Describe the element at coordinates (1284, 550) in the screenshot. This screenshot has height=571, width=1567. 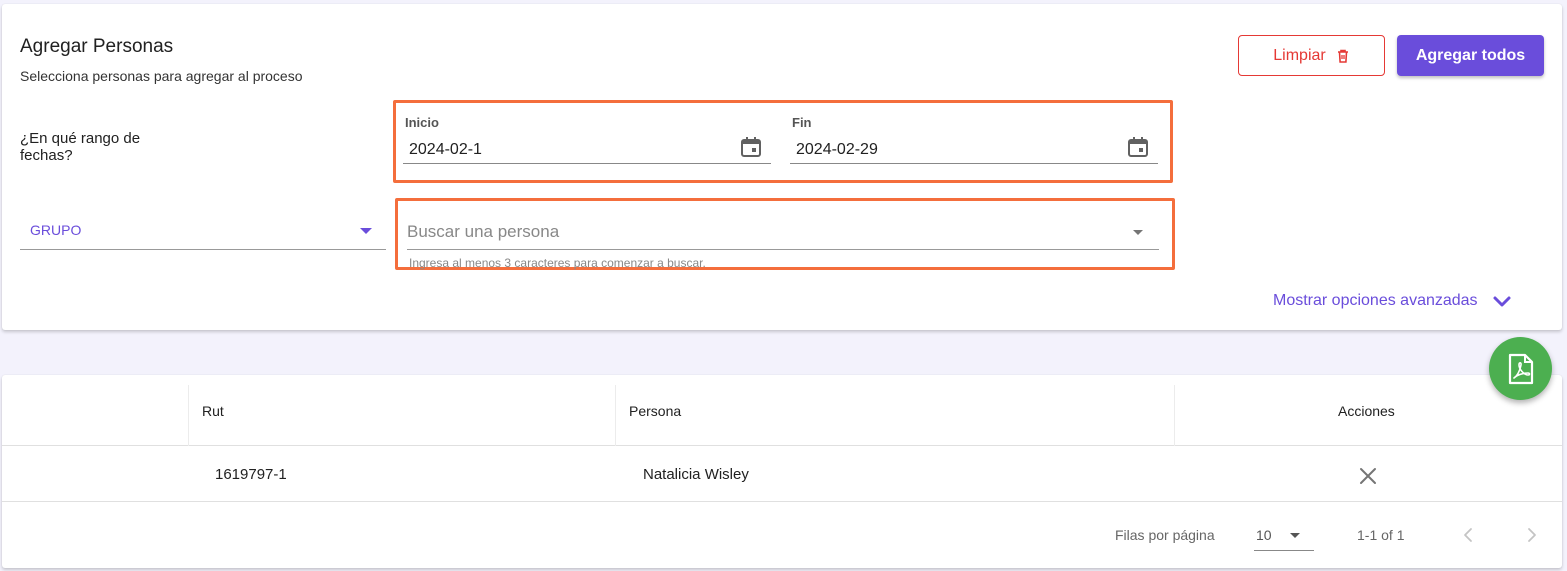
I see `rows-per-page-underline` at that location.